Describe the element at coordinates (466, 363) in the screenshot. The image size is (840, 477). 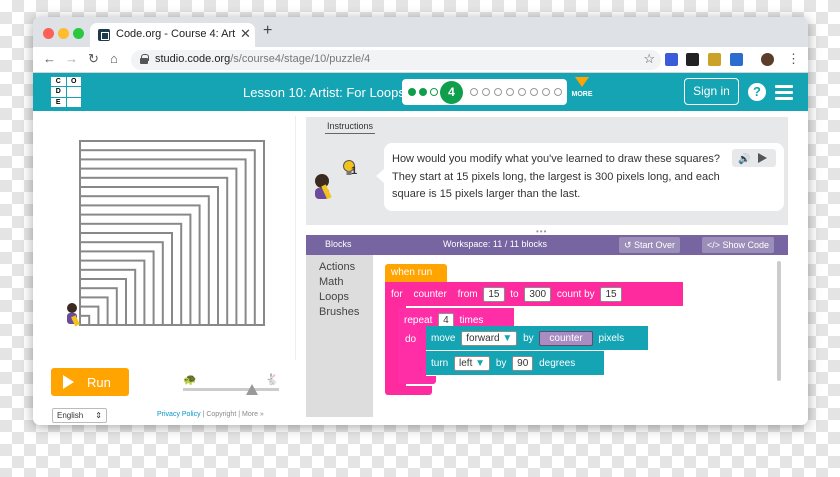
I see `turn-direction-value: left` at that location.